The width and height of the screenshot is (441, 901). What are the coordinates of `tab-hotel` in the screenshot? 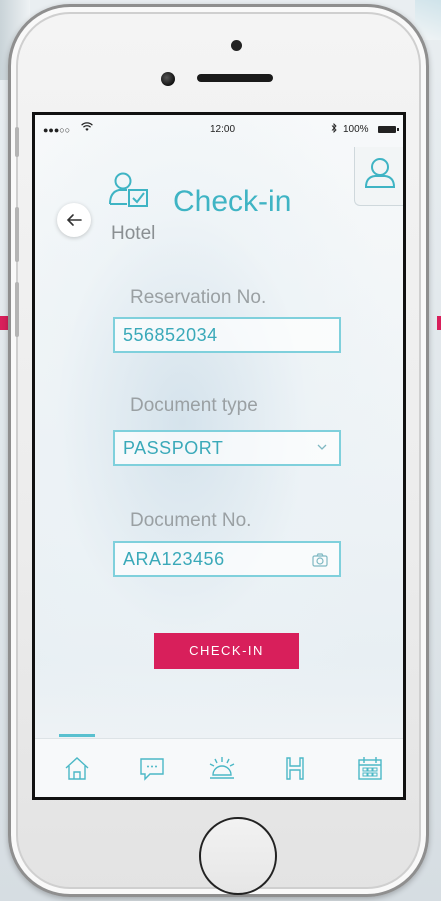 It's located at (295, 768).